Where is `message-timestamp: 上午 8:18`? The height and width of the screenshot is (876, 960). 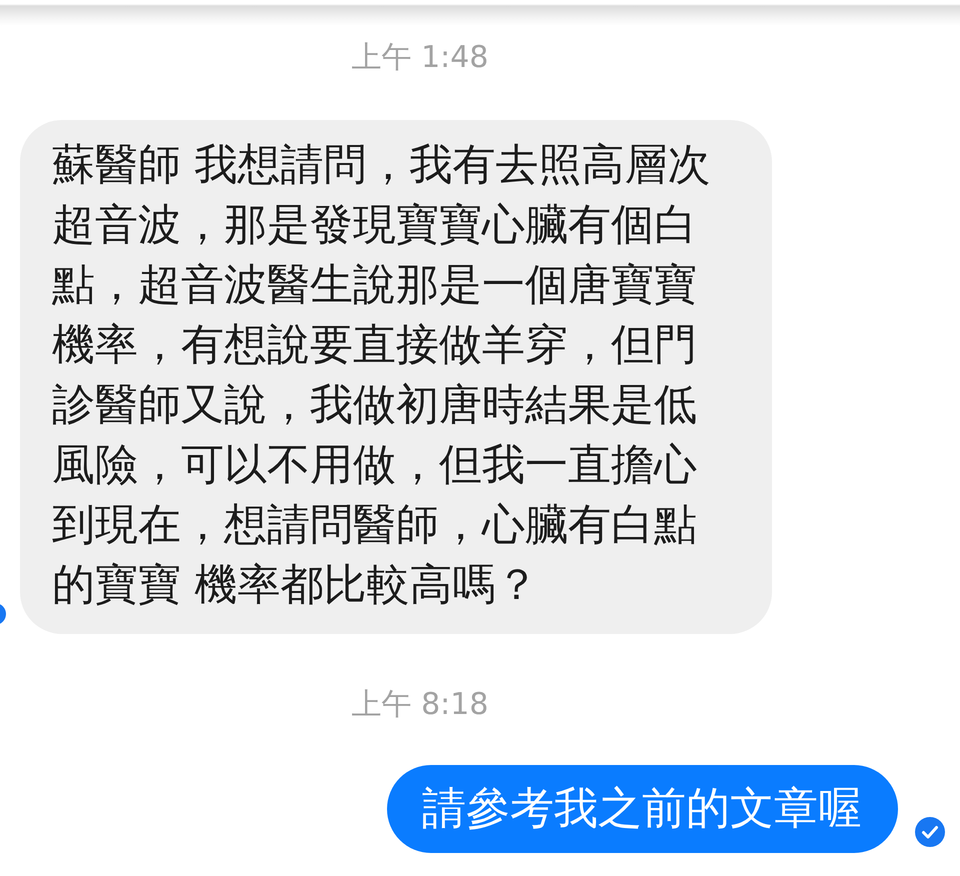
message-timestamp: 上午 8:18 is located at coordinates (420, 705).